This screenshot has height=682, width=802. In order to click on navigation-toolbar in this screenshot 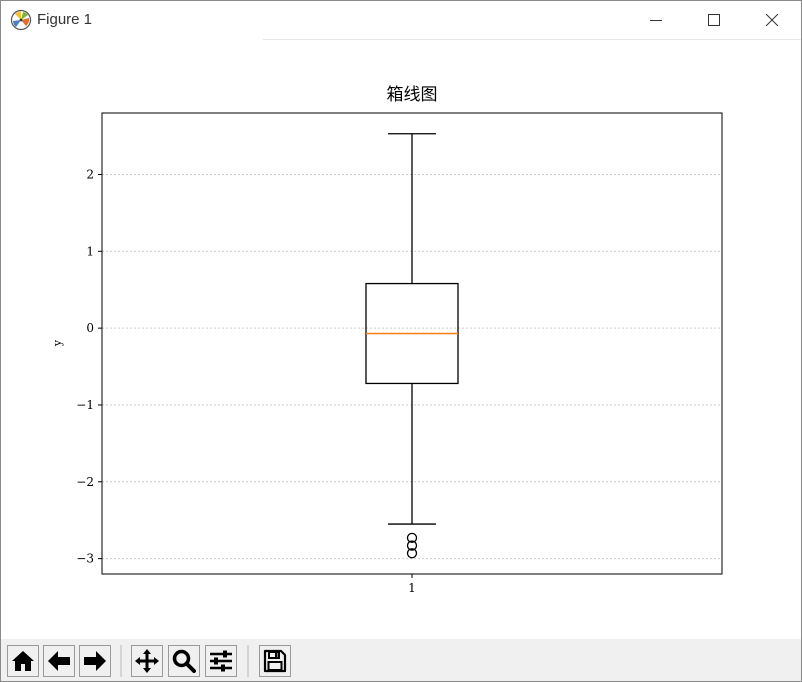, I will do `click(401, 660)`.